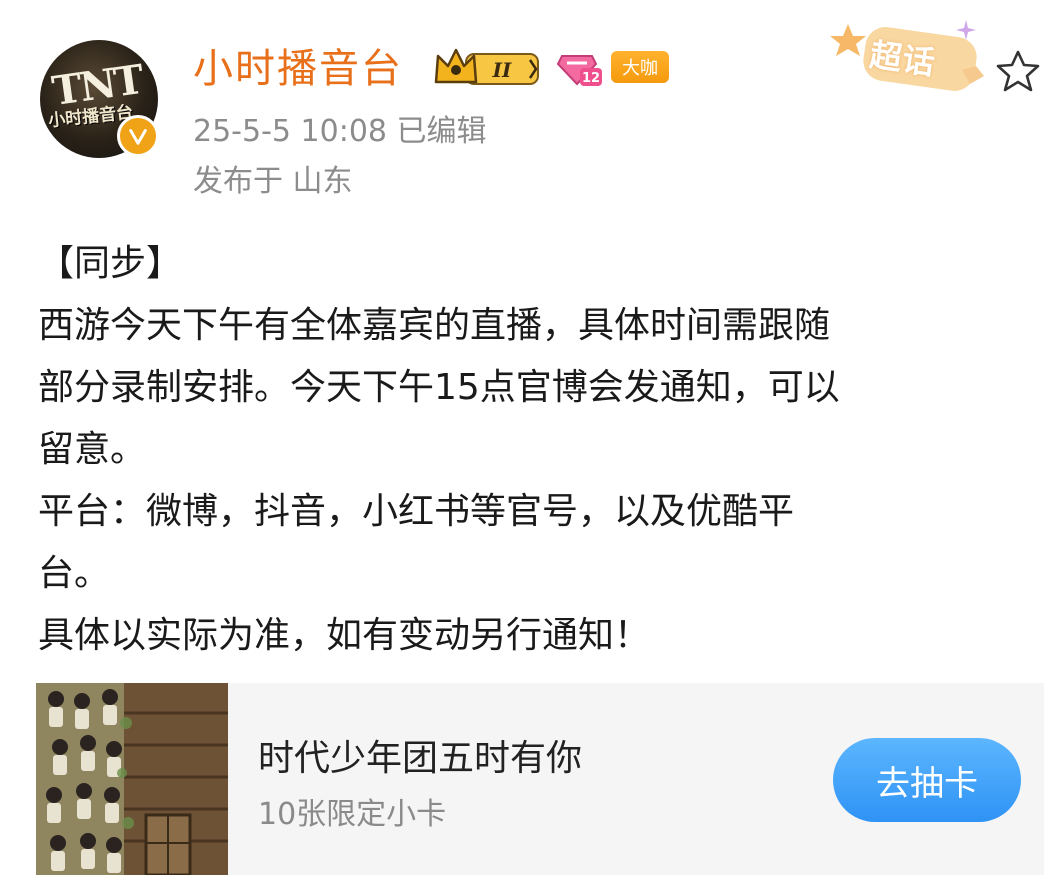 The image size is (1047, 880). What do you see at coordinates (110, 263) in the screenshot?
I see `post-line: 【同步】` at bounding box center [110, 263].